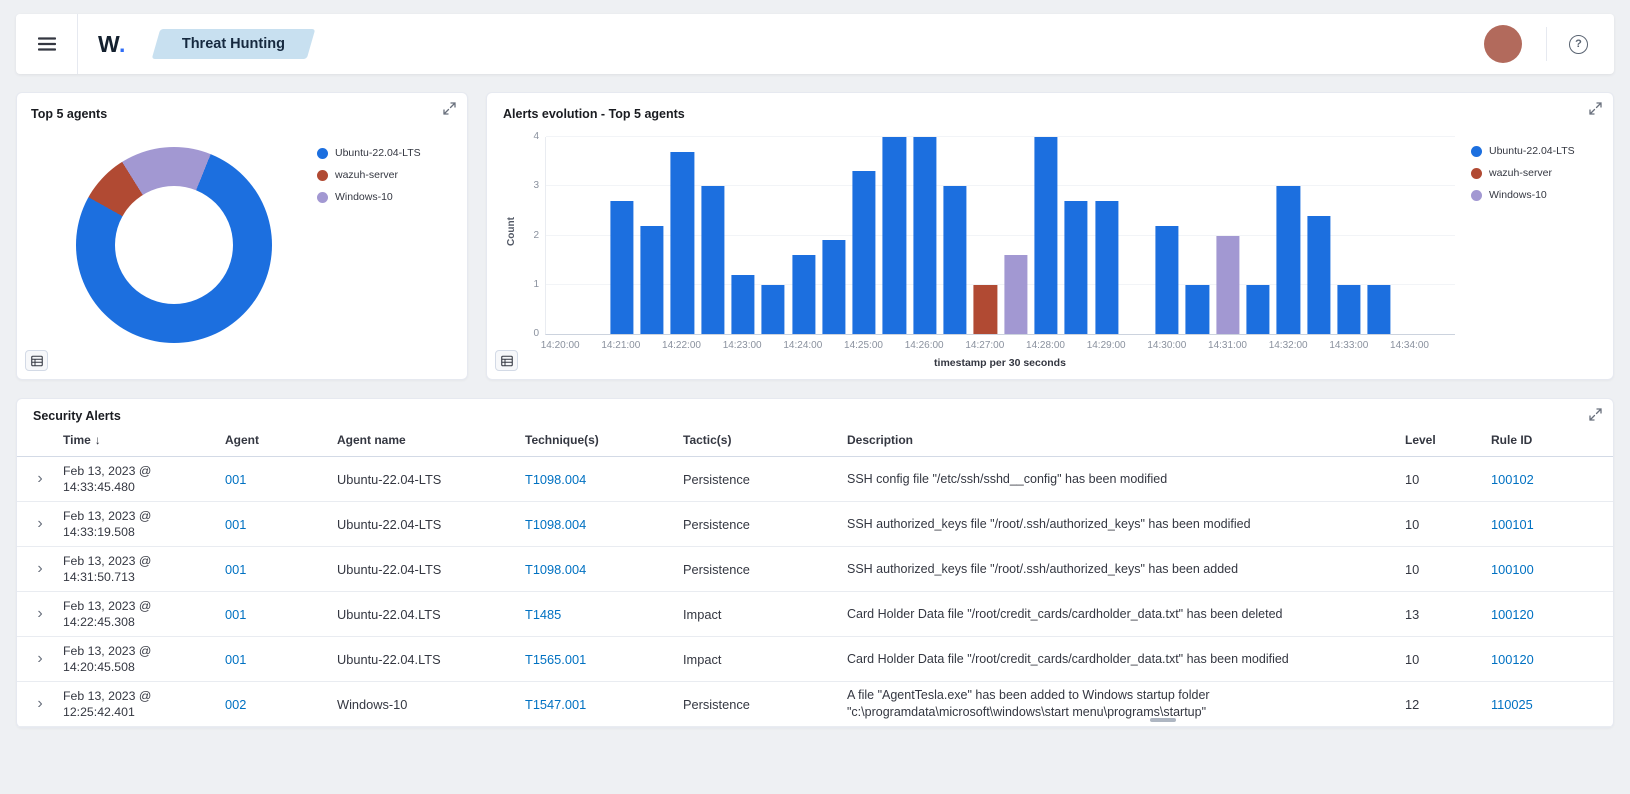 The width and height of the screenshot is (1630, 794). I want to click on bars-legend: Ubuntu-22.04-LTS wazuh-server Windows-10, so click(1526, 246).